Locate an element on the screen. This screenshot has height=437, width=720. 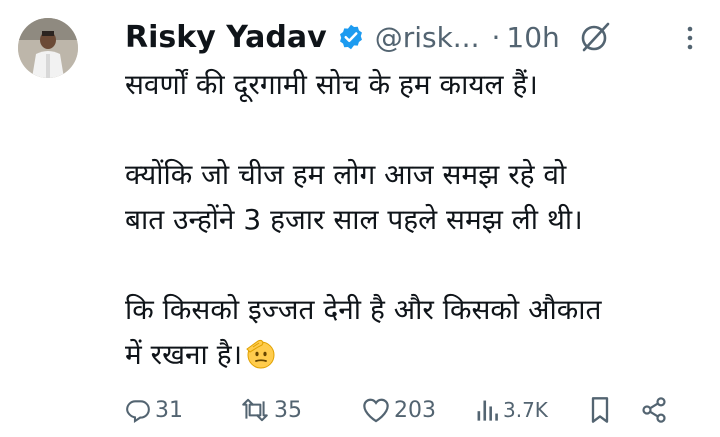
retweet-icon is located at coordinates (255, 410).